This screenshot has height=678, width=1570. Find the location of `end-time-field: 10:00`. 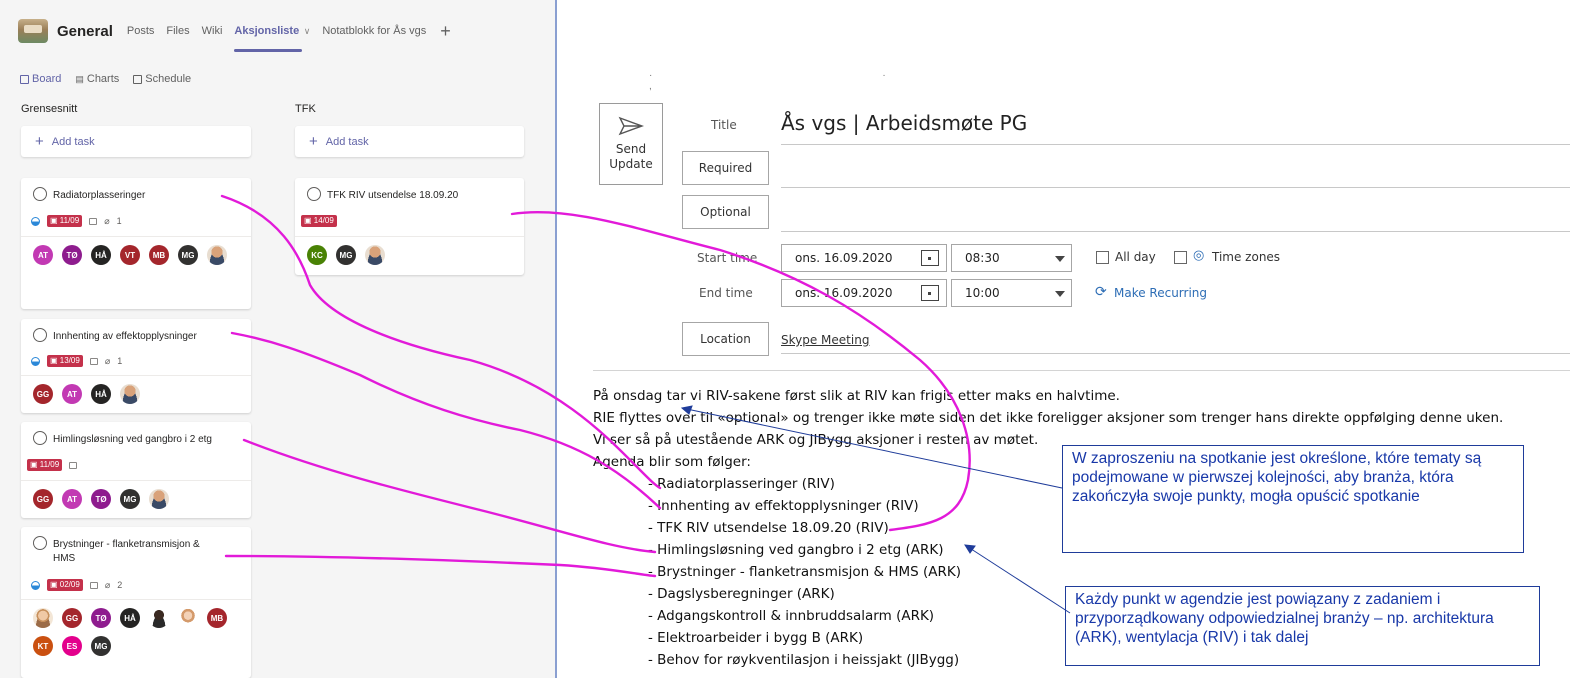

end-time-field: 10:00 is located at coordinates (1011, 293).